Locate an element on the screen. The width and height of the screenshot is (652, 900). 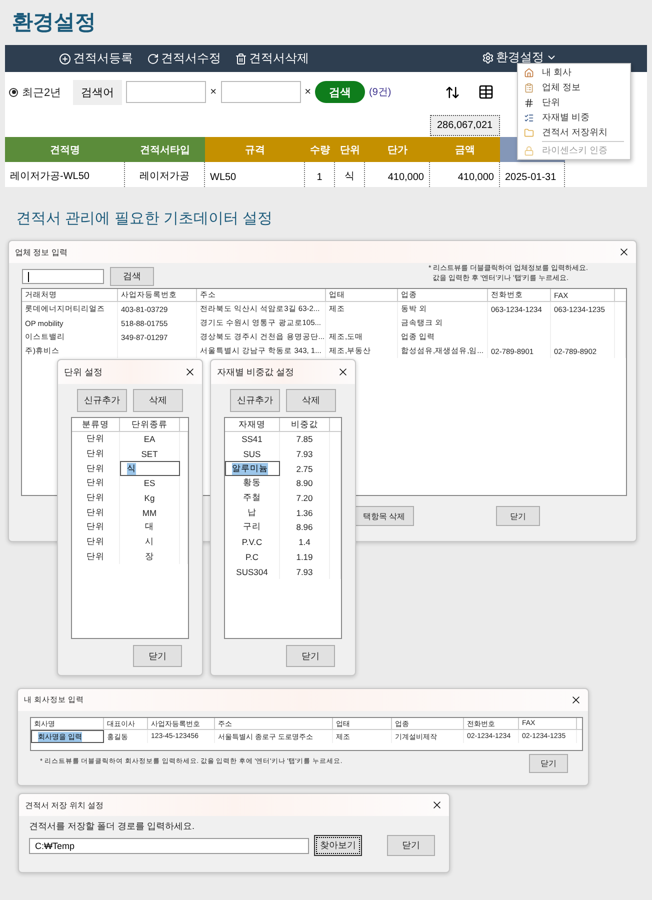
table-cell: EA is located at coordinates (150, 439).